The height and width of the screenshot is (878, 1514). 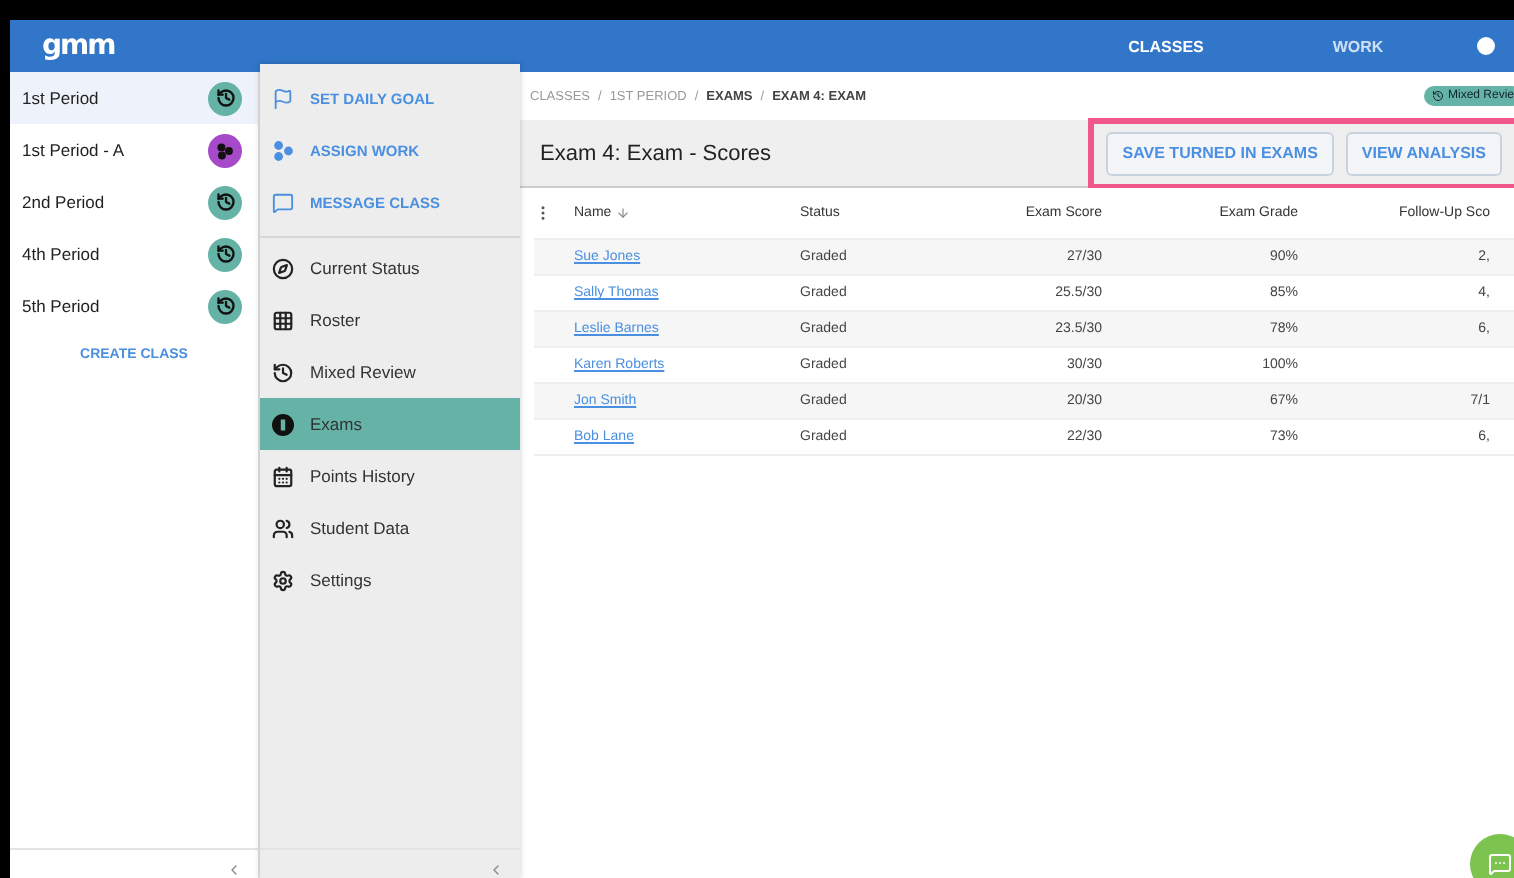 What do you see at coordinates (283, 476) in the screenshot?
I see `calendar-icon` at bounding box center [283, 476].